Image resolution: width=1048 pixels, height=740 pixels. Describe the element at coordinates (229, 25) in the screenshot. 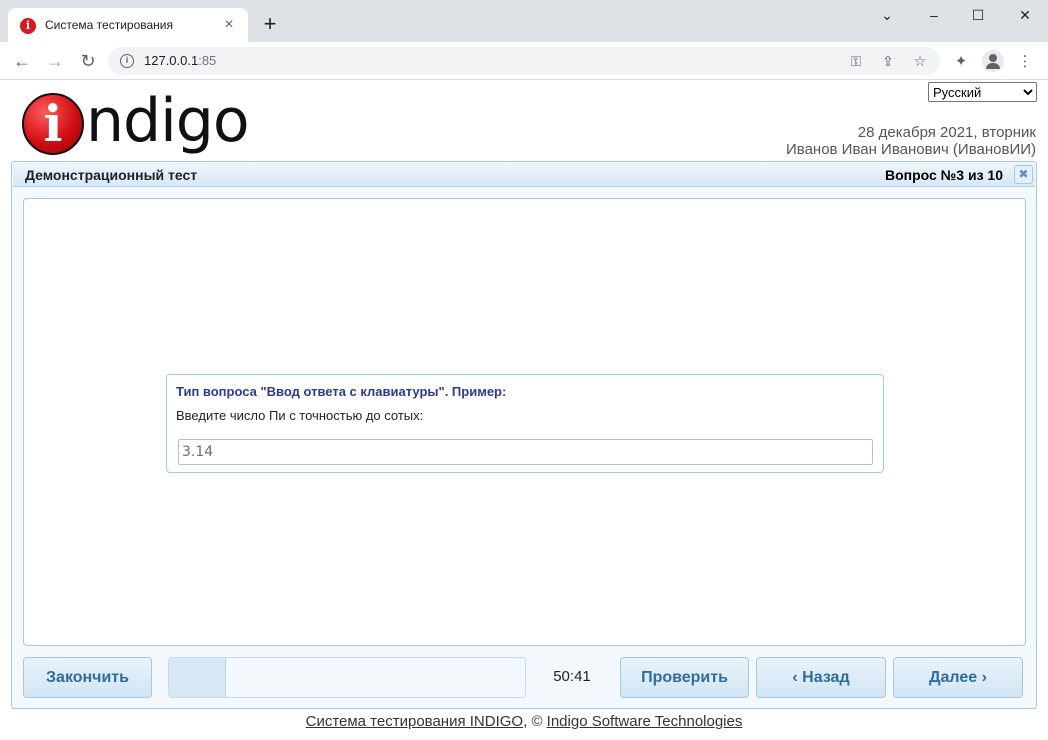

I see `tab-close-icon: ×` at that location.